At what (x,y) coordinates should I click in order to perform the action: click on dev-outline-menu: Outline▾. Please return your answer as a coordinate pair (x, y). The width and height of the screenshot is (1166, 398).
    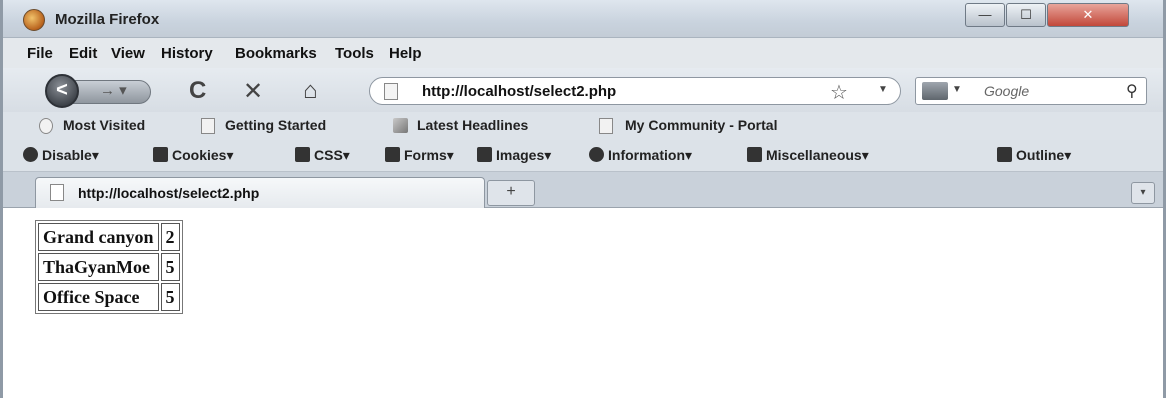
    Looking at the image, I should click on (1034, 155).